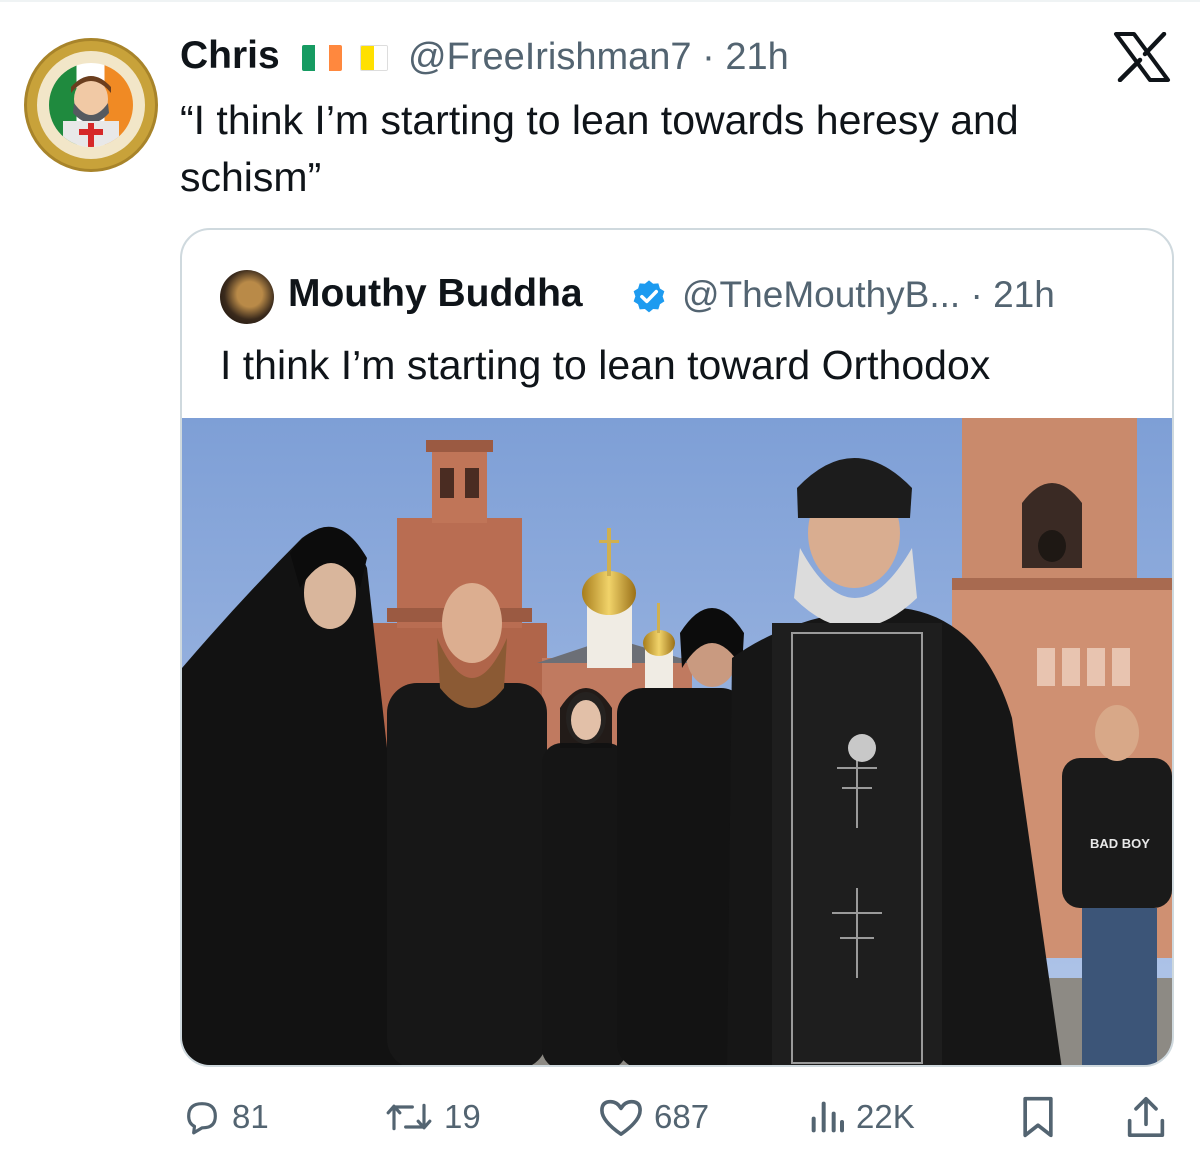 Image resolution: width=1200 pixels, height=1155 pixels. I want to click on author-avatar, so click(91, 105).